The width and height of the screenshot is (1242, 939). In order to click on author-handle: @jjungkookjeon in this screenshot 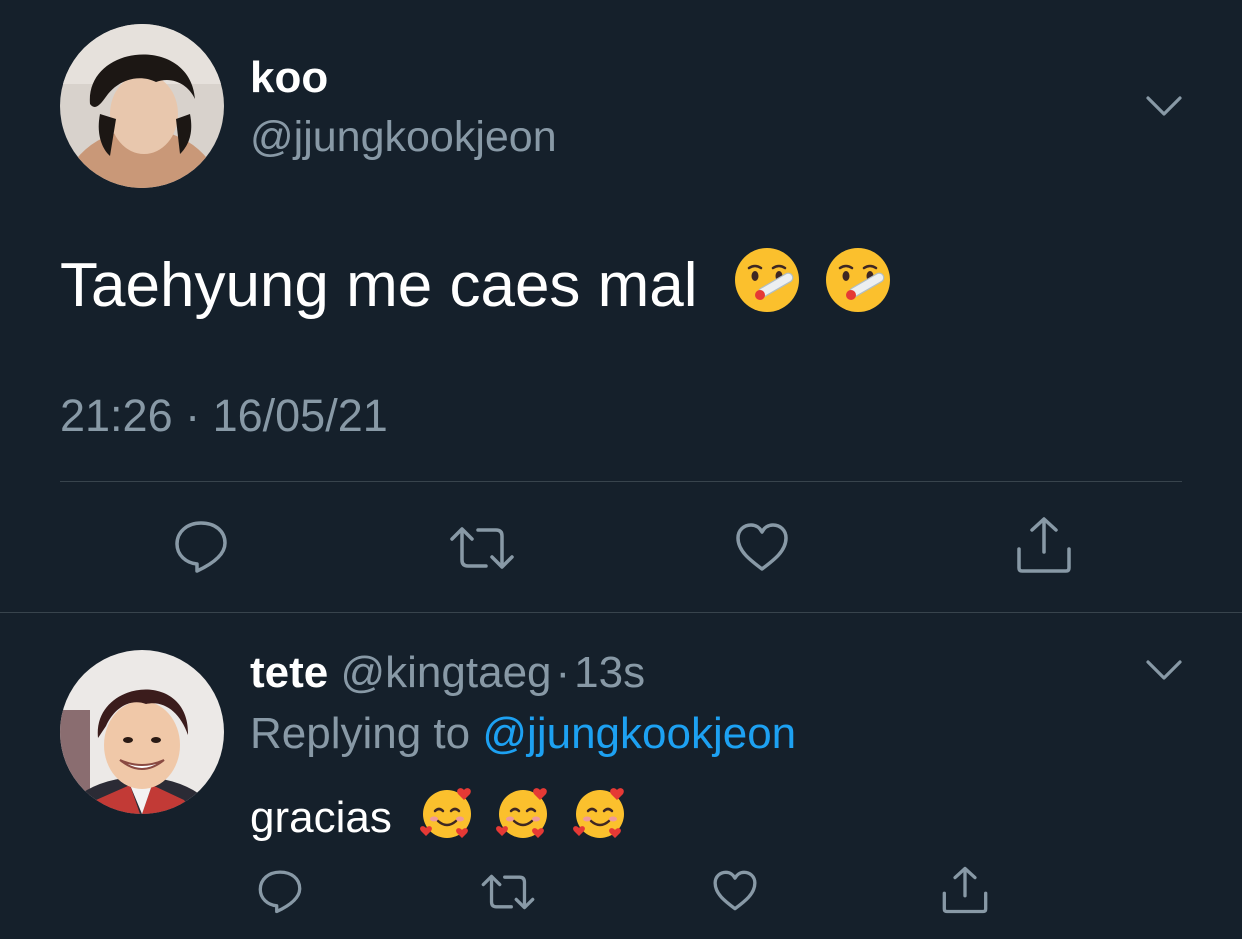, I will do `click(403, 137)`.